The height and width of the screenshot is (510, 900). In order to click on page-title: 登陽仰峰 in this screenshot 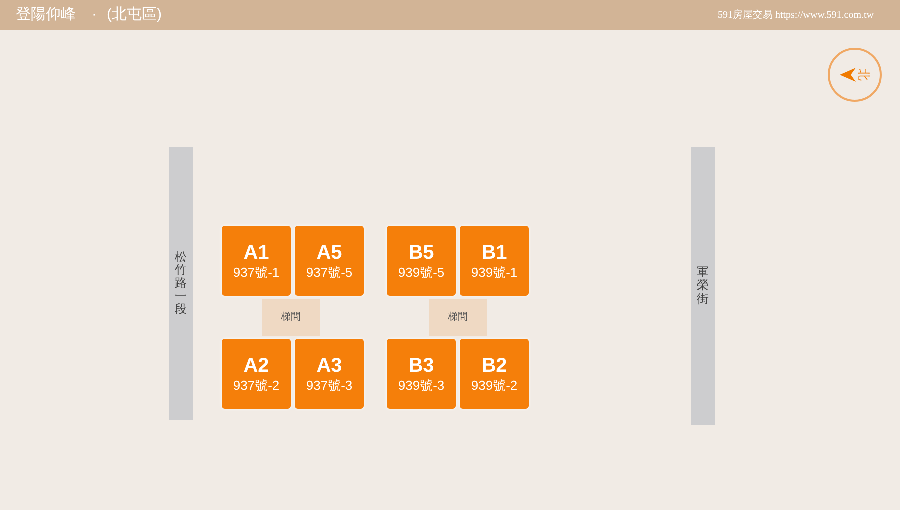, I will do `click(46, 14)`.